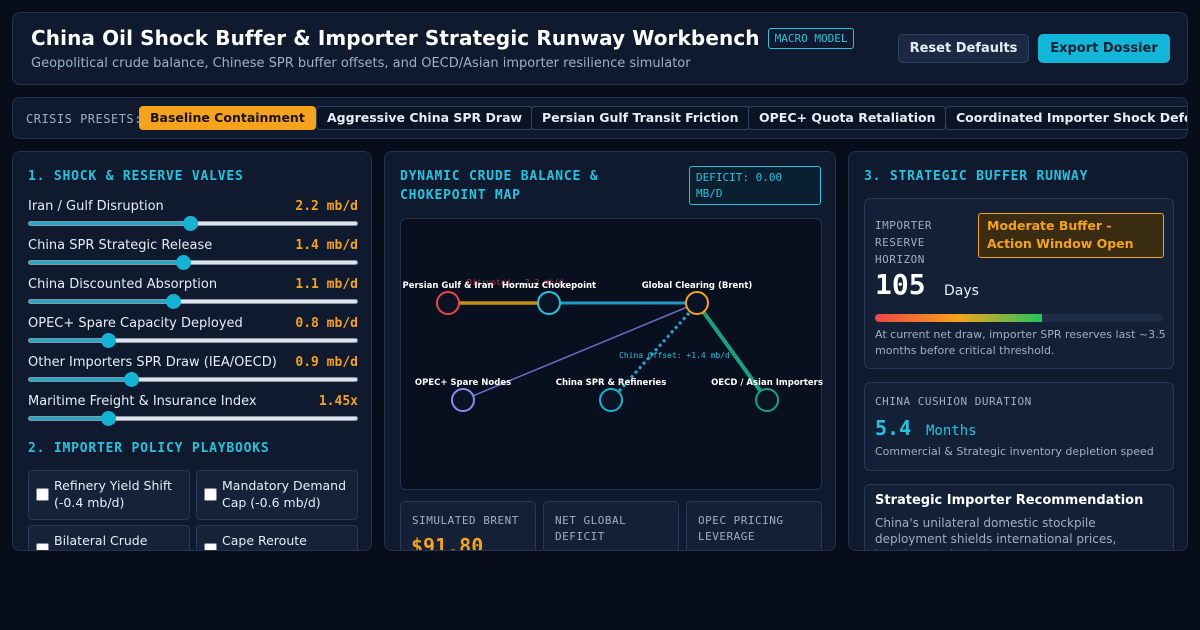 This screenshot has height=630, width=1200. What do you see at coordinates (447, 542) in the screenshot?
I see `metric-value: $91.80` at bounding box center [447, 542].